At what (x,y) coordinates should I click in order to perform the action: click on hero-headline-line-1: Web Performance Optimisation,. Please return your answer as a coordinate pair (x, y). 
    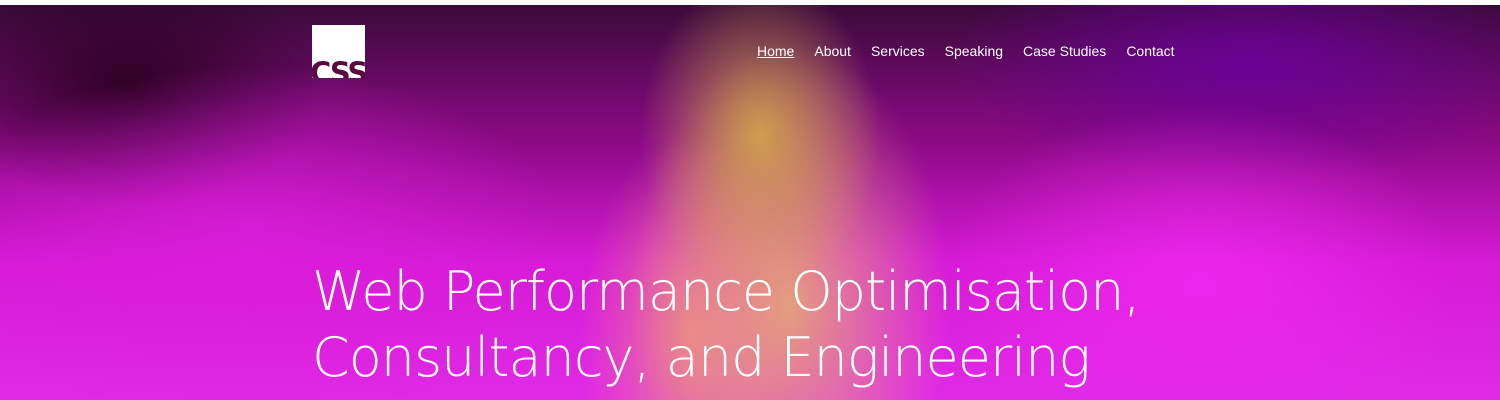
    Looking at the image, I should click on (726, 291).